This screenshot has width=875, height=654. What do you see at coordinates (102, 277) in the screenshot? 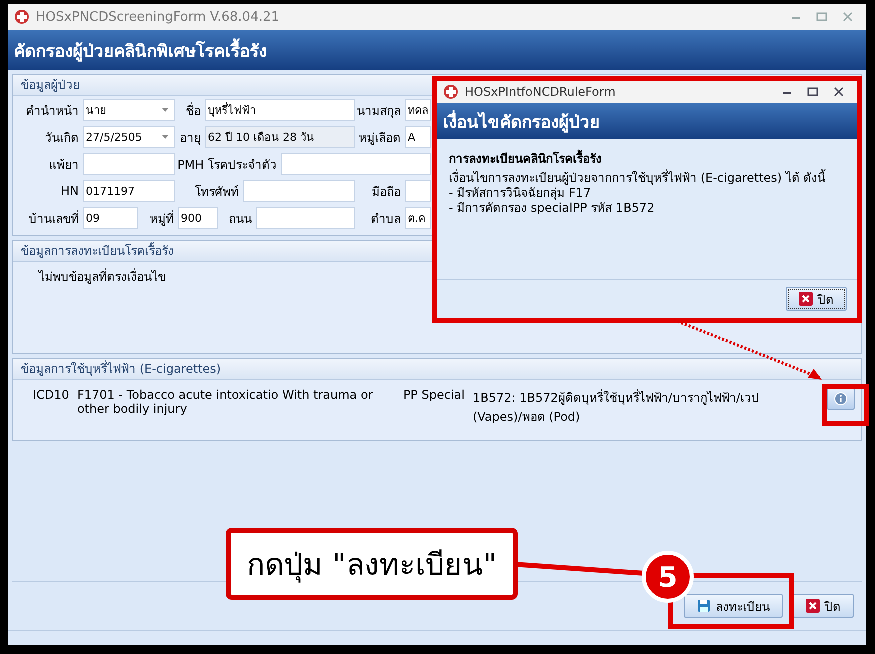
I see `empty-message: ไม่พบข้อมูลที่ตรงเงื่อนไข` at bounding box center [102, 277].